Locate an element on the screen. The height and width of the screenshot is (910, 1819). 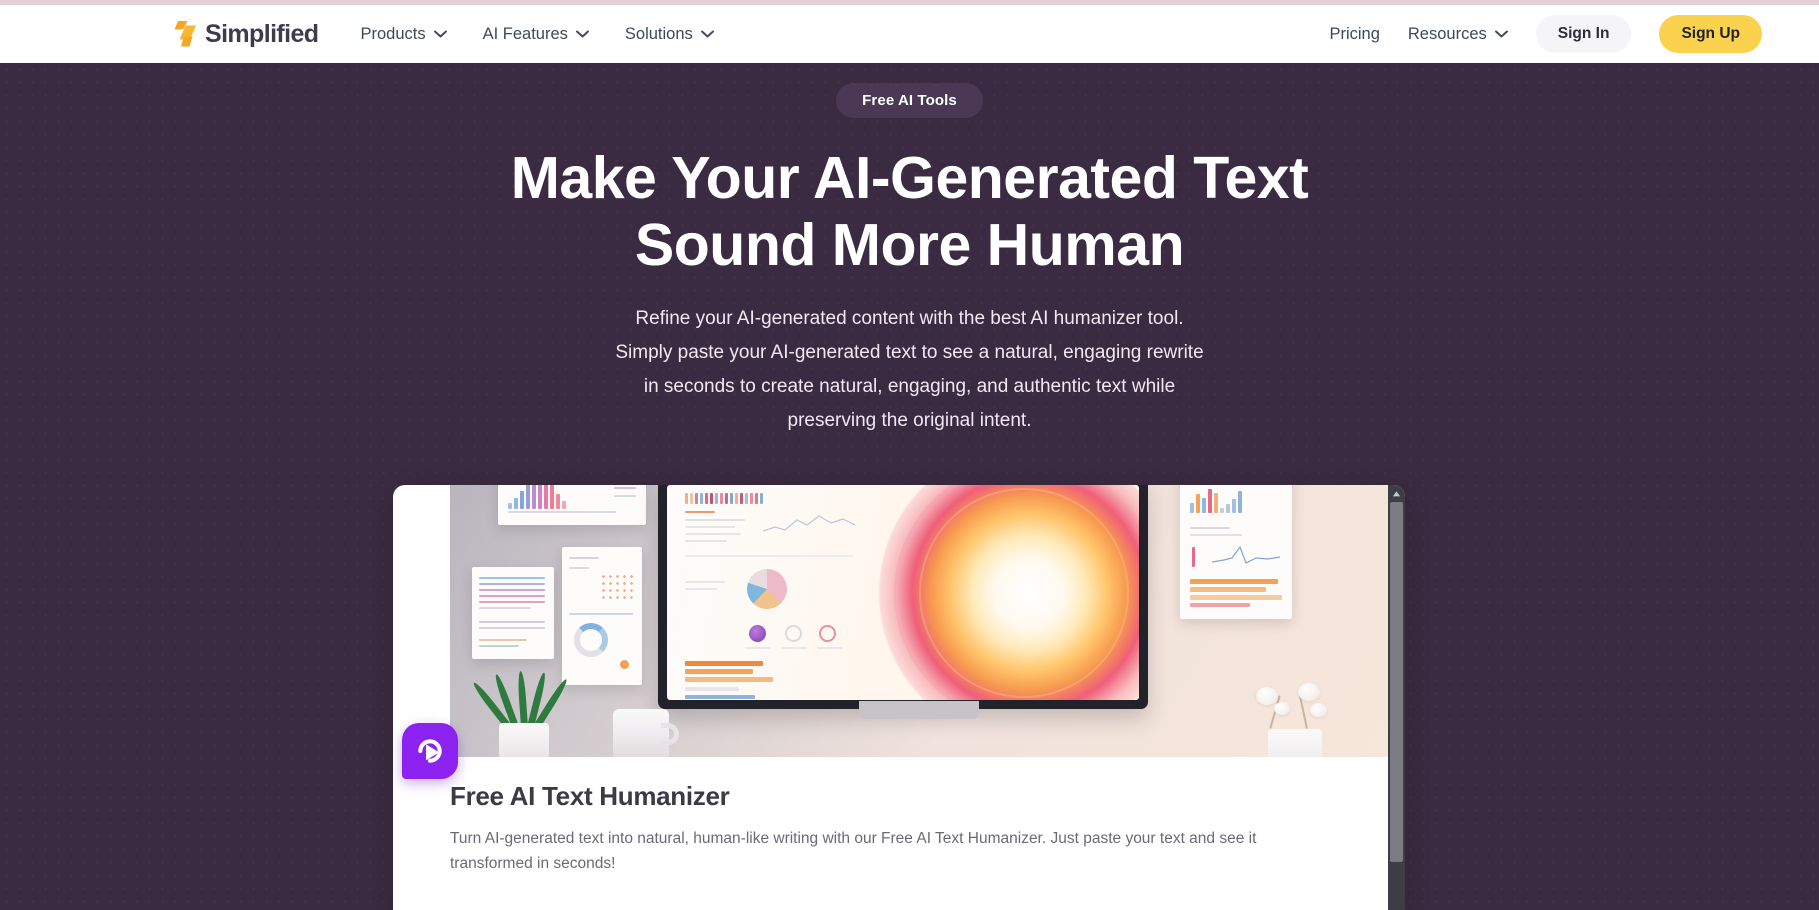
nav-item-pricing: Pricing is located at coordinates (1354, 34).